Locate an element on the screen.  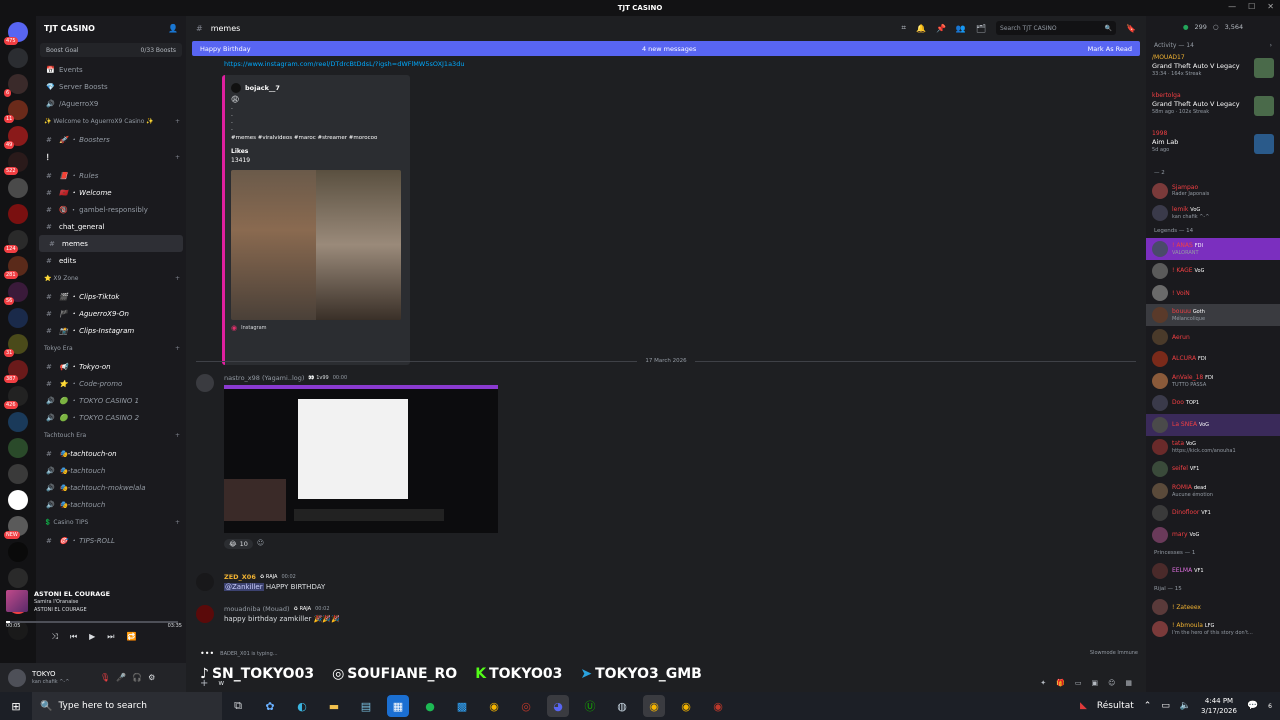
play-icon: ▶ is located at coordinates (92, 637).